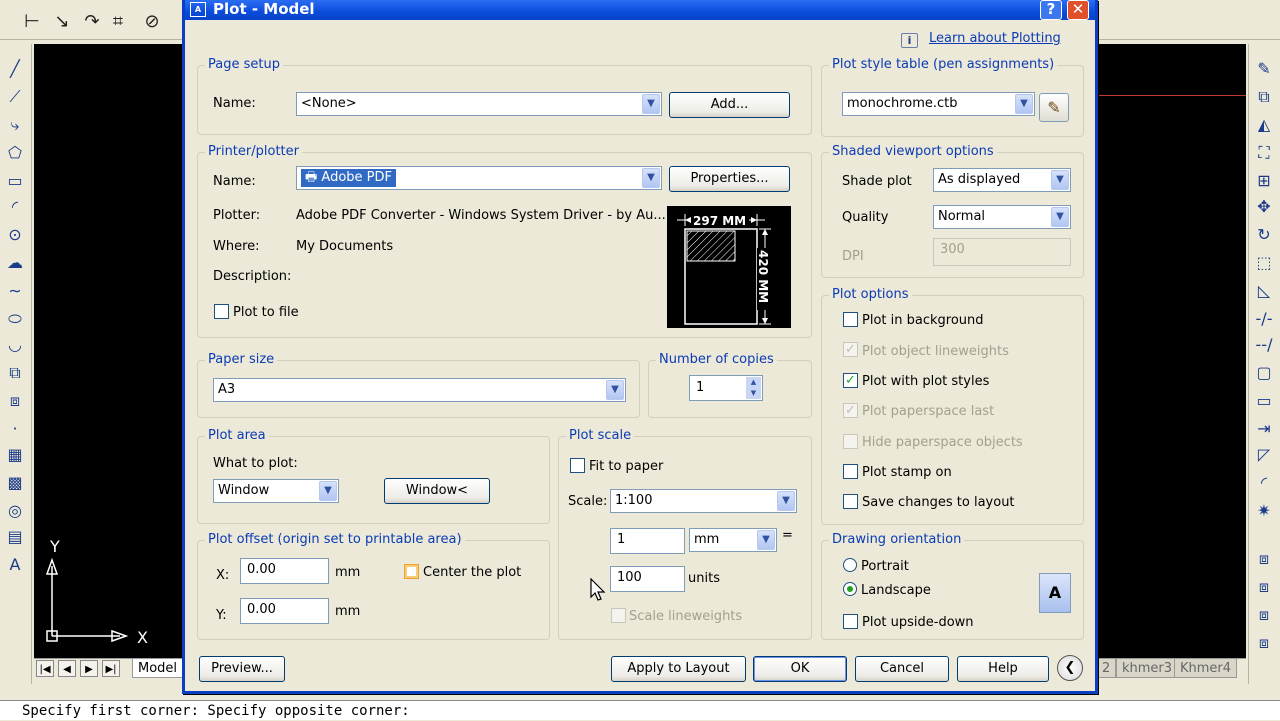 This screenshot has width=1280, height=721. What do you see at coordinates (15, 263) in the screenshot?
I see `revcloud-icon: ☁` at bounding box center [15, 263].